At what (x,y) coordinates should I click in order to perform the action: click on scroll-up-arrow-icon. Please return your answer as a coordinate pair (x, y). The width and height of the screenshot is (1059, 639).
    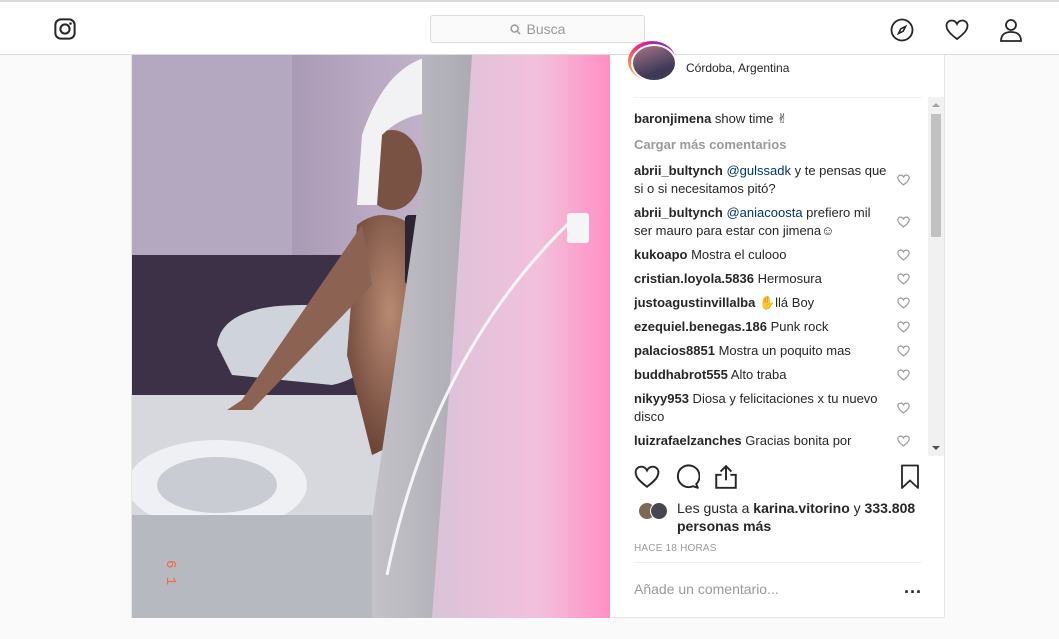
    Looking at the image, I should click on (936, 105).